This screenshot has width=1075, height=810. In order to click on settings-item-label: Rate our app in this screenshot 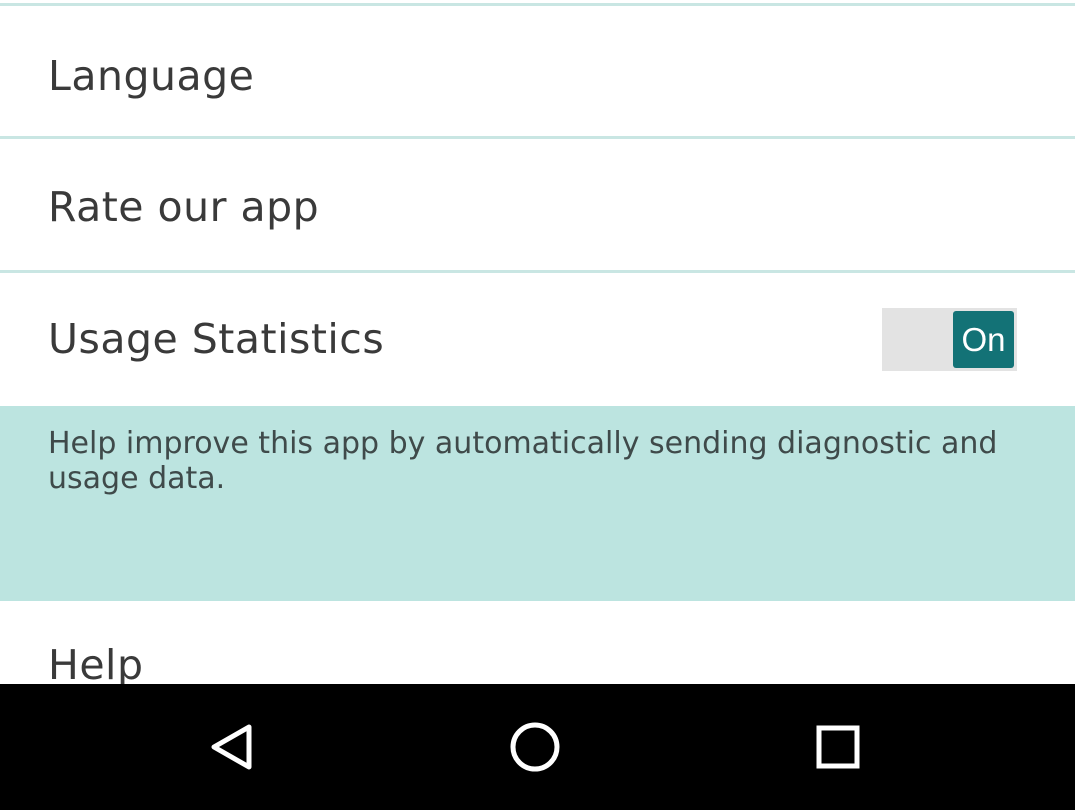, I will do `click(184, 207)`.